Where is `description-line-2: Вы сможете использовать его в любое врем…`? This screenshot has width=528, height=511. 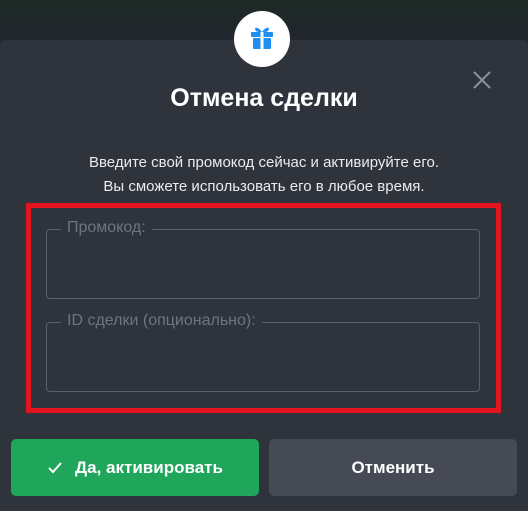 description-line-2: Вы сможете использовать его в любое врем… is located at coordinates (264, 186).